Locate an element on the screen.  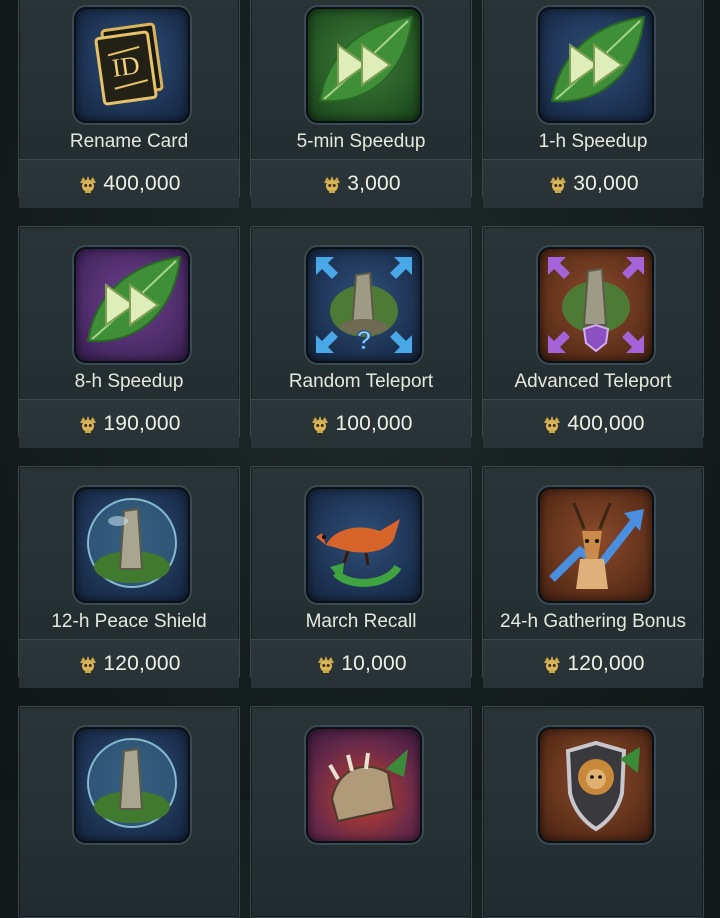
item-name: 8-h Speedup is located at coordinates (129, 381).